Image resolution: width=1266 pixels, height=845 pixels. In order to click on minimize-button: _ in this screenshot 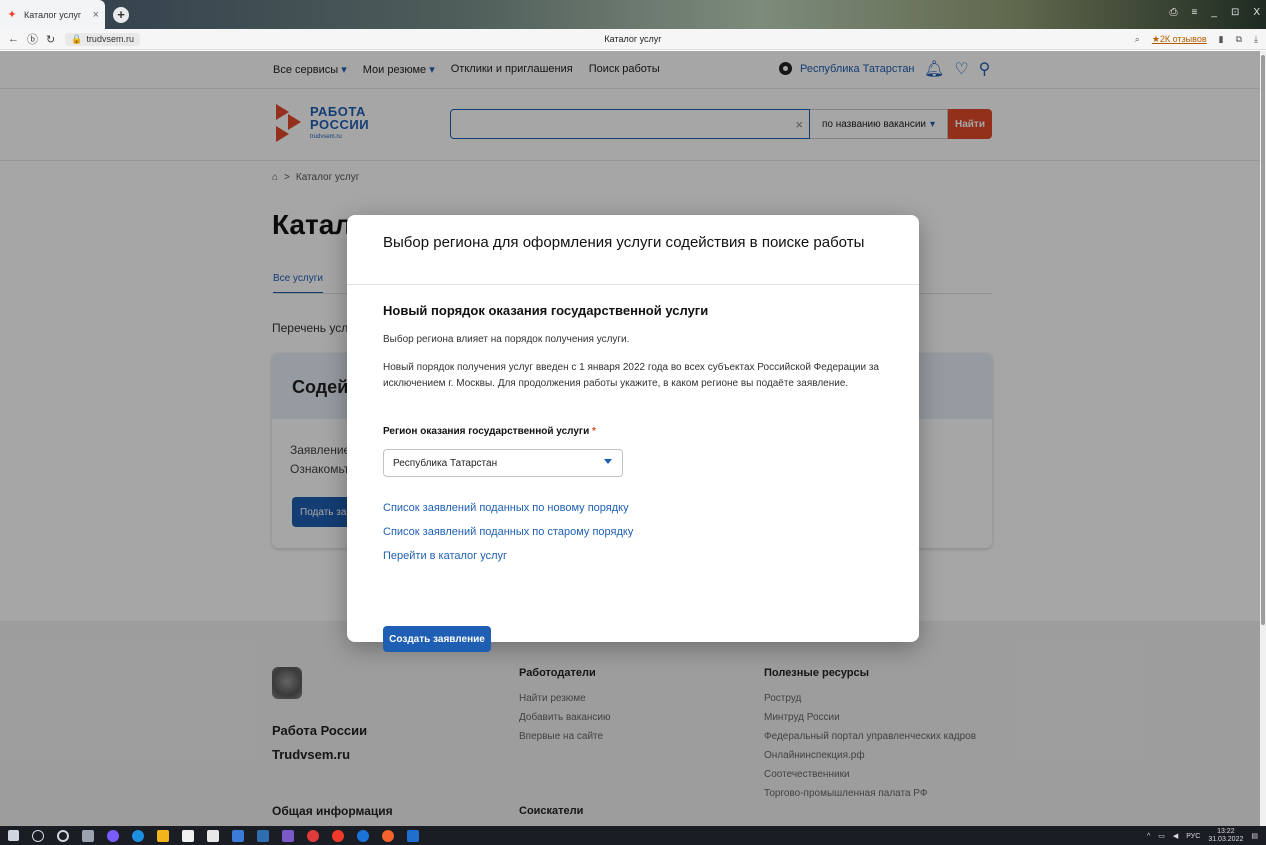, I will do `click(1214, 12)`.